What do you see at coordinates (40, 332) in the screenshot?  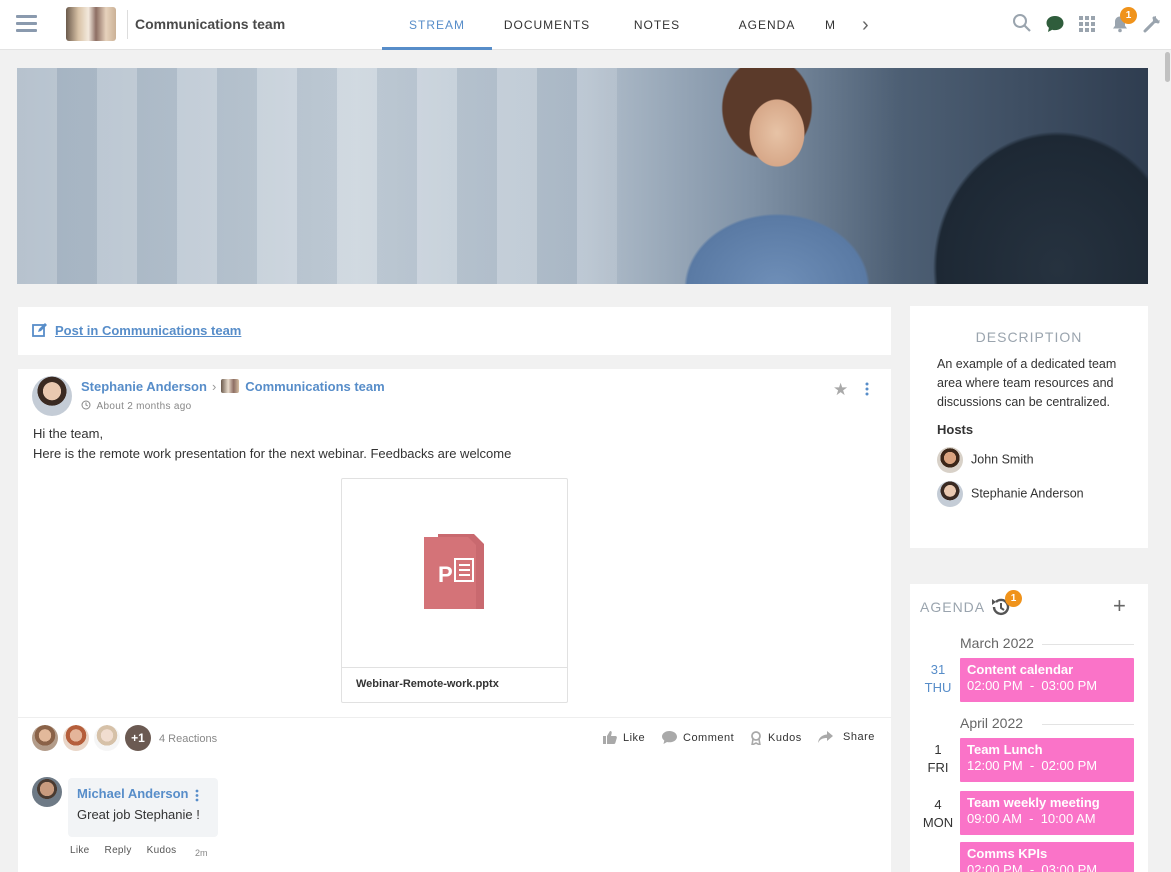 I see `edit-icon` at bounding box center [40, 332].